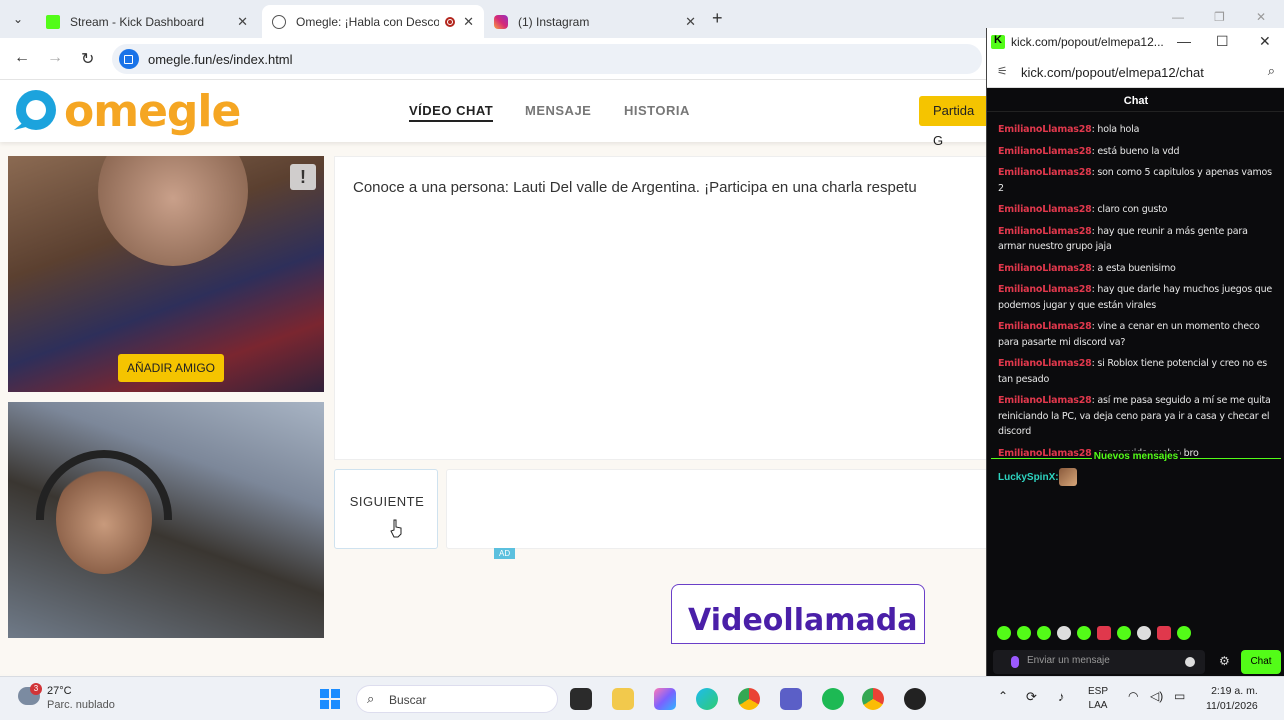 This screenshot has width=1284, height=720. I want to click on volume-icon: ◁), so click(1156, 696).